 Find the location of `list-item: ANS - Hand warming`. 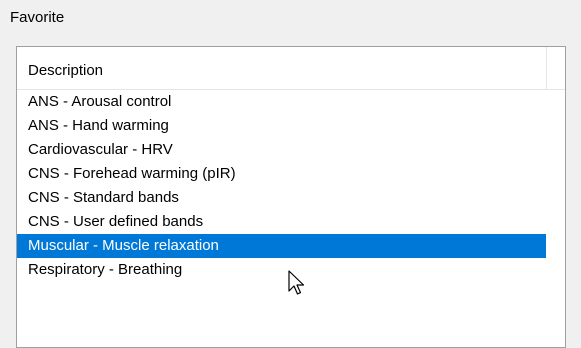

list-item: ANS - Hand warming is located at coordinates (281, 126).